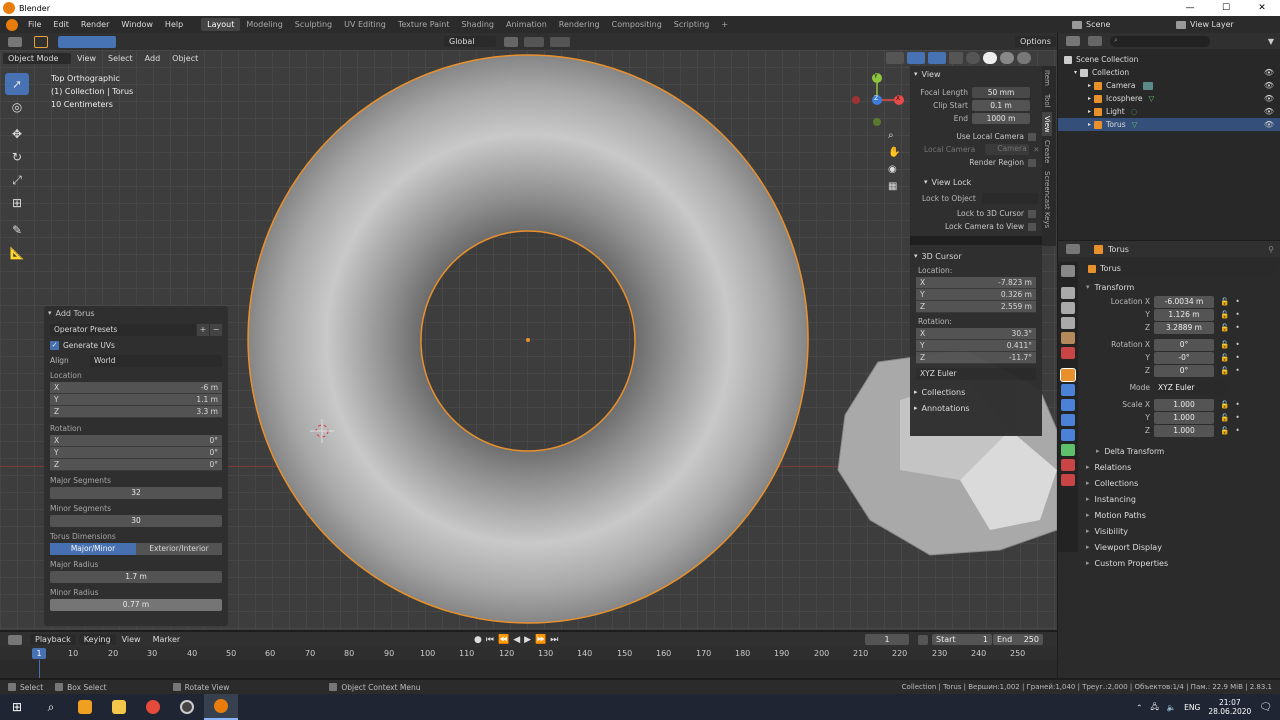 This screenshot has width=1280, height=720. Describe the element at coordinates (365, 24) in the screenshot. I see `tab-uv-editing: UV Editing` at that location.